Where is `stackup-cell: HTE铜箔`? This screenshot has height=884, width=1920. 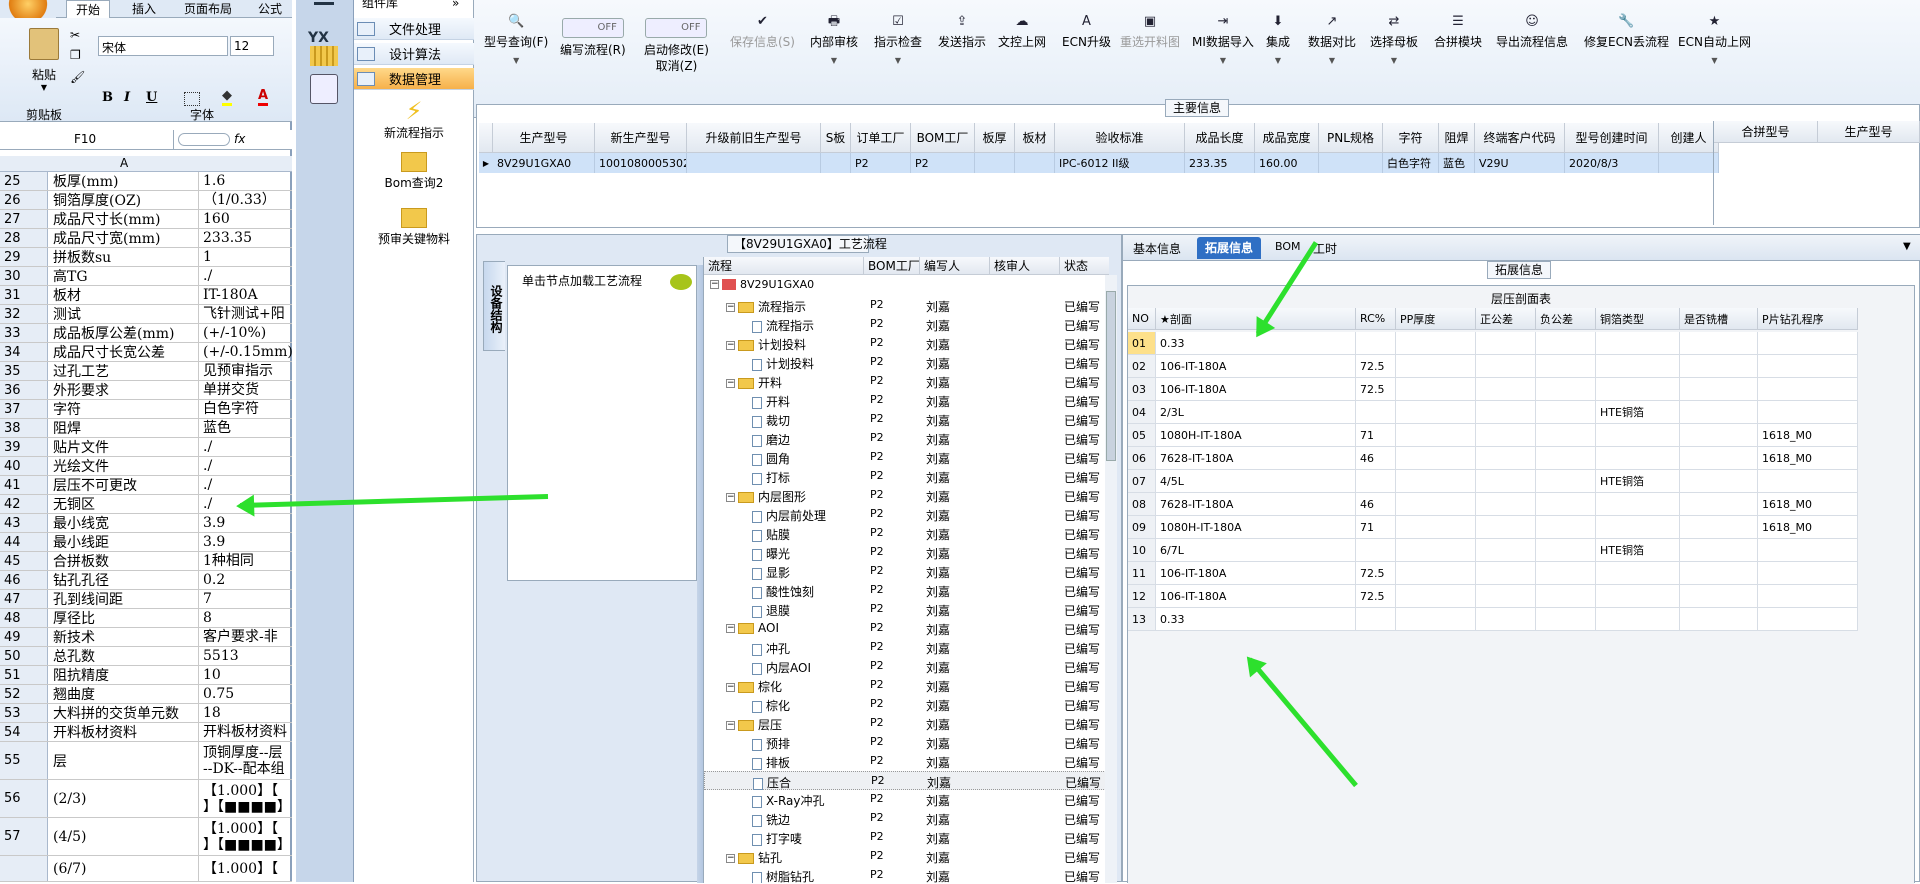
stackup-cell: HTE铜箔 is located at coordinates (1638, 481).